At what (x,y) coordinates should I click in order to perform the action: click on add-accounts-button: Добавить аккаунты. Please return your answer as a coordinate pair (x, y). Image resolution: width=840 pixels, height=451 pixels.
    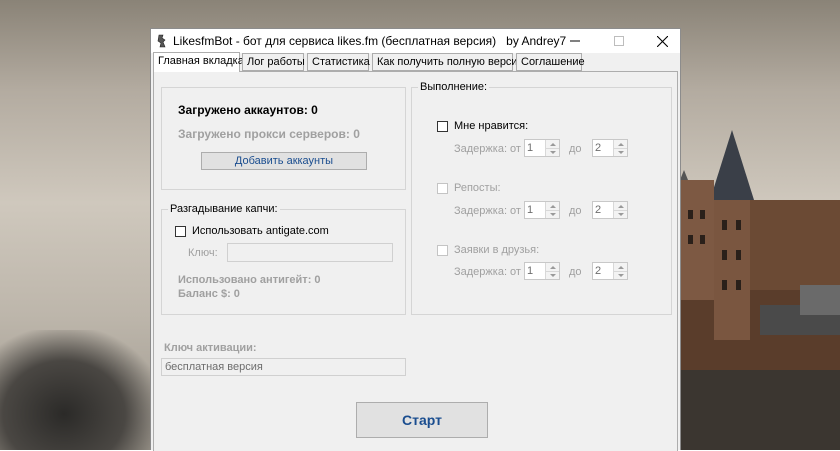
    Looking at the image, I should click on (284, 161).